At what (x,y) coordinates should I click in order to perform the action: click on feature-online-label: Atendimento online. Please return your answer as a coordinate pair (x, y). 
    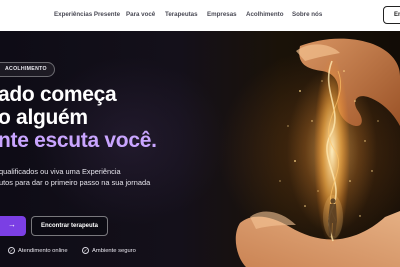
    Looking at the image, I should click on (43, 251).